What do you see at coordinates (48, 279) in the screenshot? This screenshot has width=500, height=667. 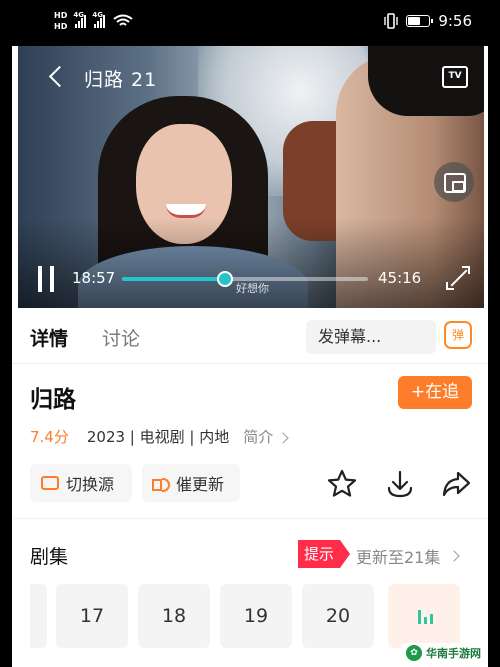 I see `pause-button` at bounding box center [48, 279].